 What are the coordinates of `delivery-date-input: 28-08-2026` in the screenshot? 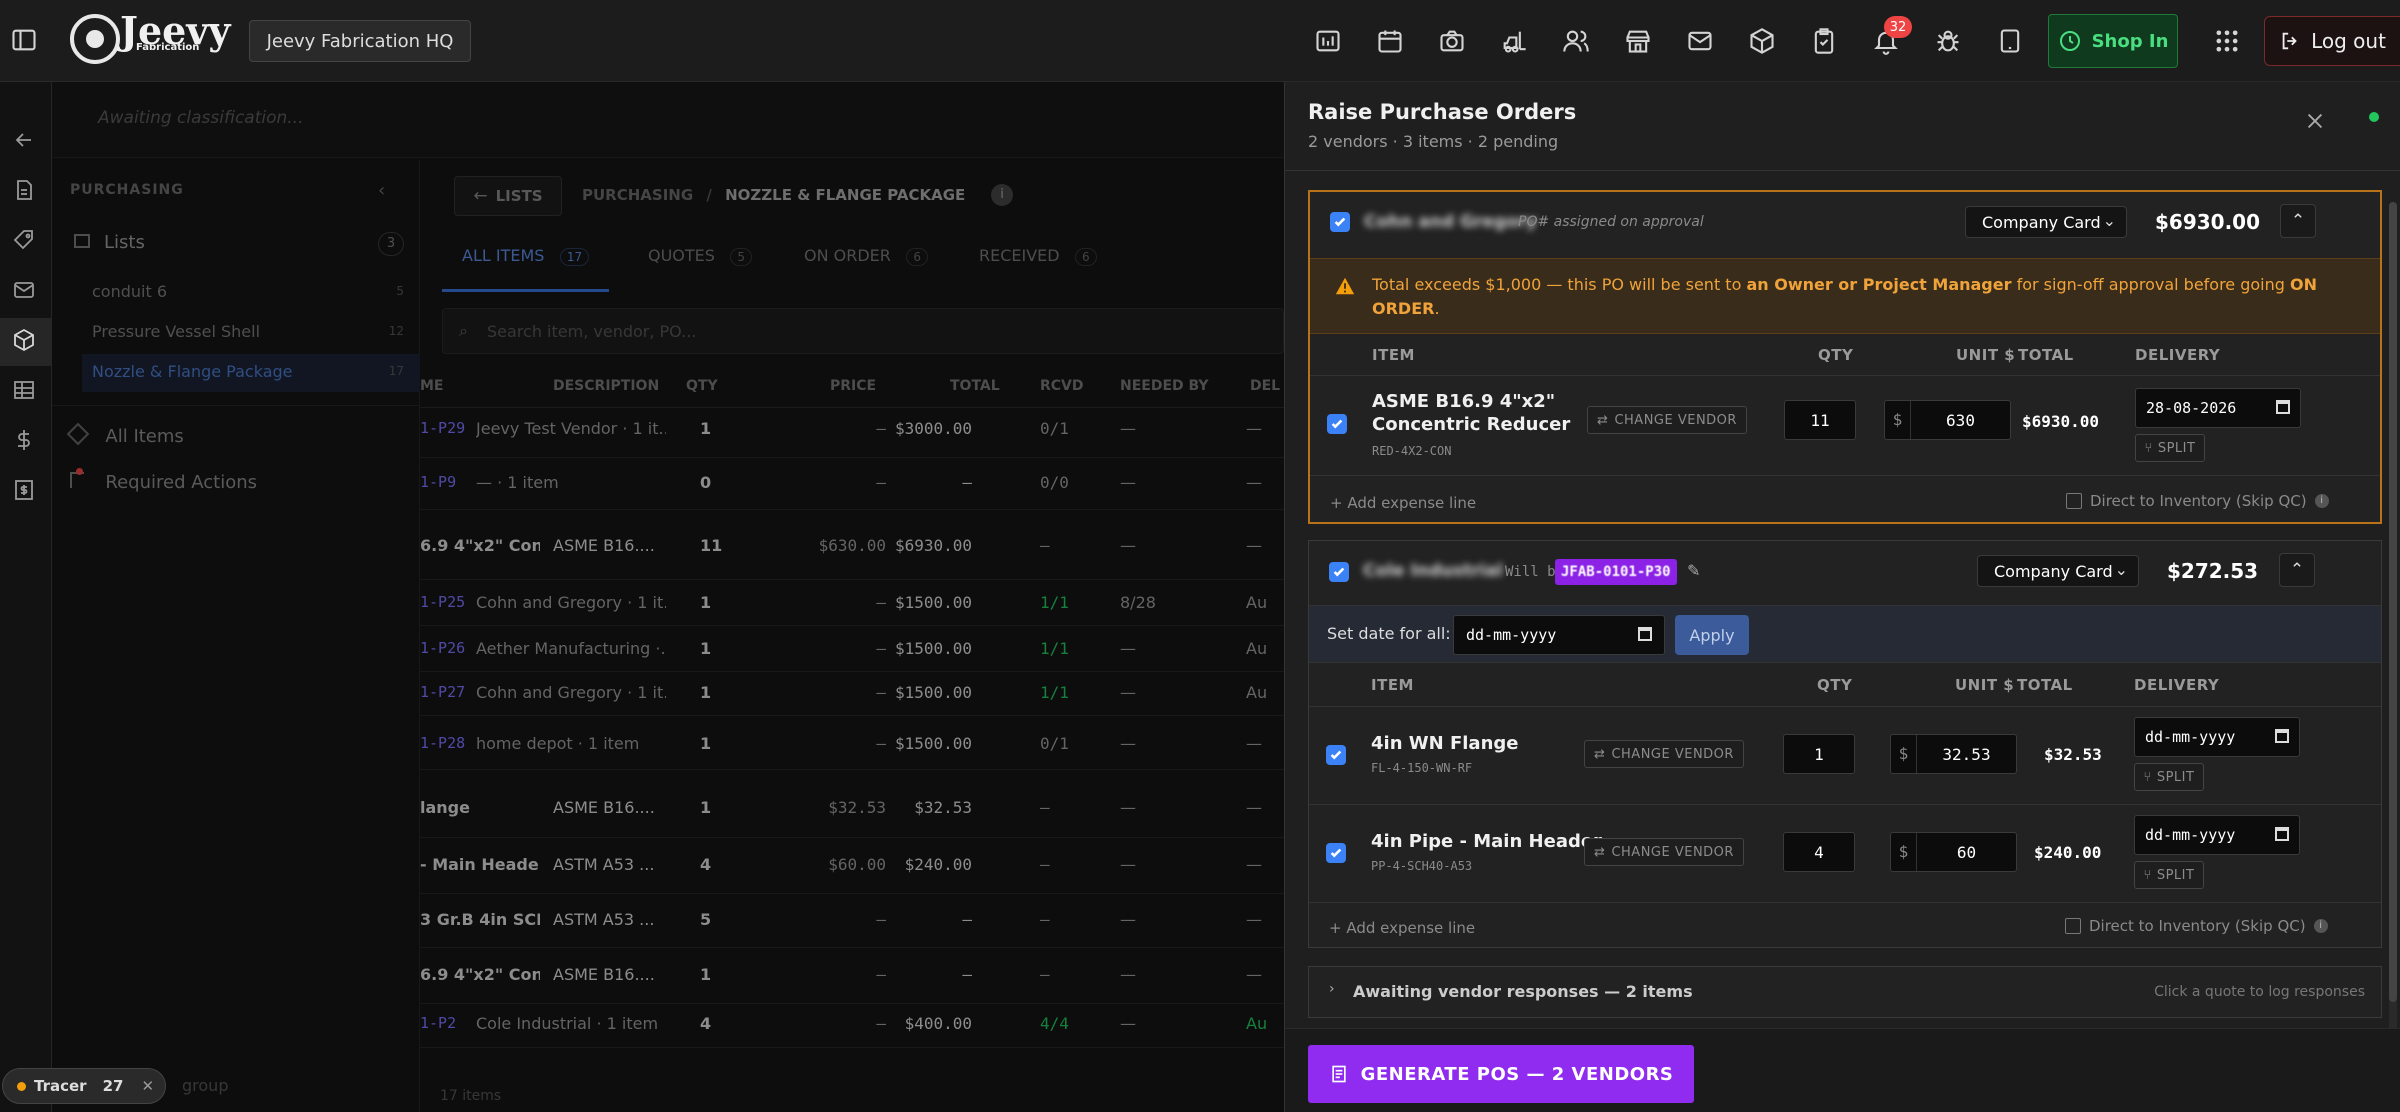 It's located at (2218, 408).